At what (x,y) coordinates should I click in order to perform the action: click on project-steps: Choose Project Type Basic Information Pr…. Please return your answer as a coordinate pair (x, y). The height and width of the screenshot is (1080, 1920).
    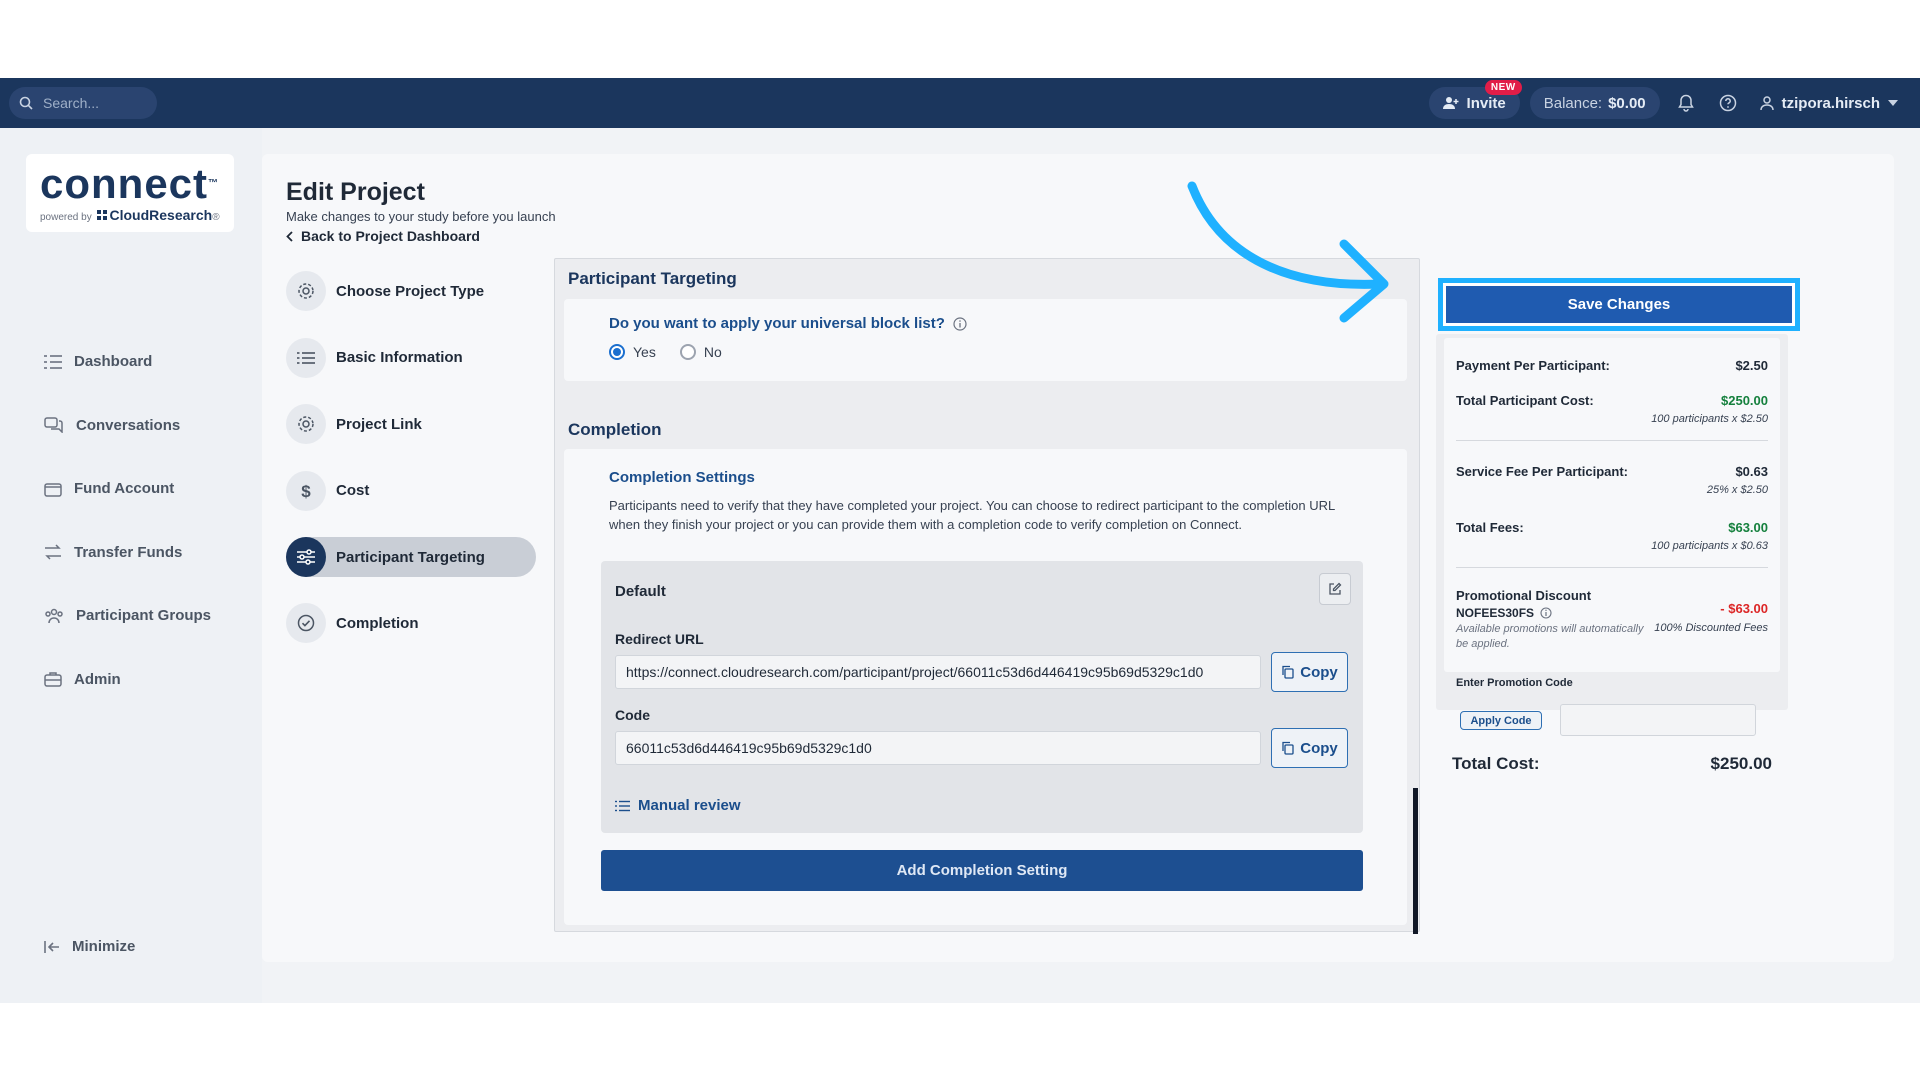
    Looking at the image, I should click on (411, 457).